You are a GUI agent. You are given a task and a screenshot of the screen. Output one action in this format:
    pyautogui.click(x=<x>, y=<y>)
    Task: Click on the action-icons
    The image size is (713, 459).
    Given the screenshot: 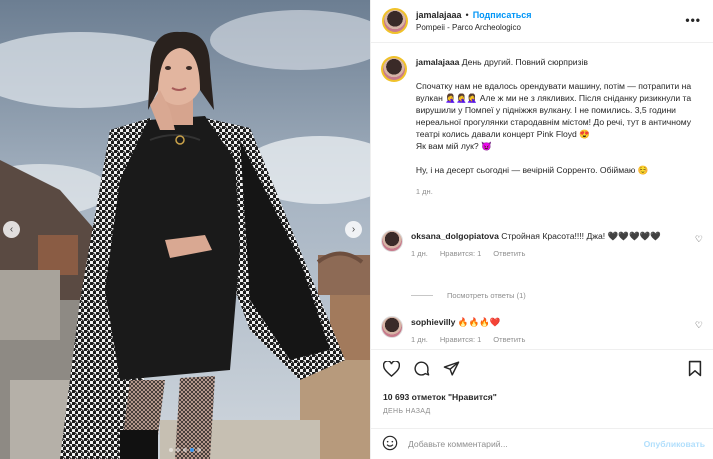 What is the action you would take?
    pyautogui.click(x=421, y=368)
    